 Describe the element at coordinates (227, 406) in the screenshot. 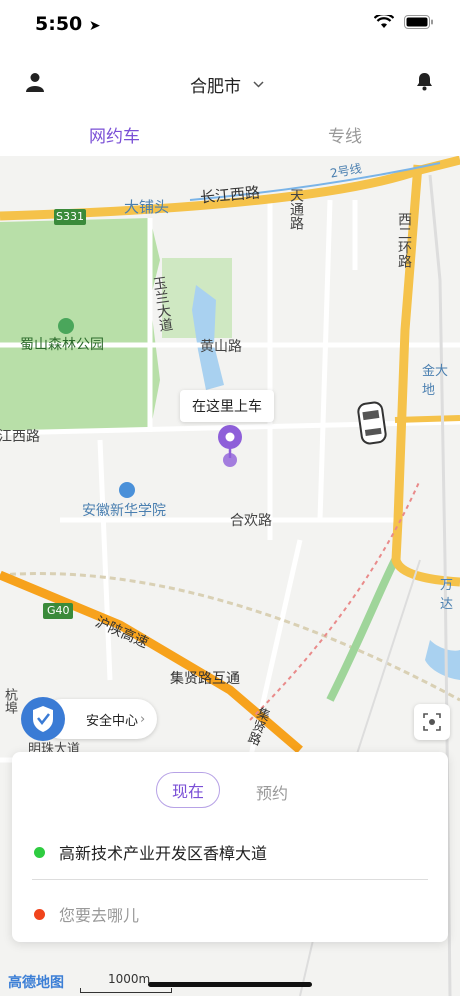

I see `pickup-label: 在这里上车` at that location.